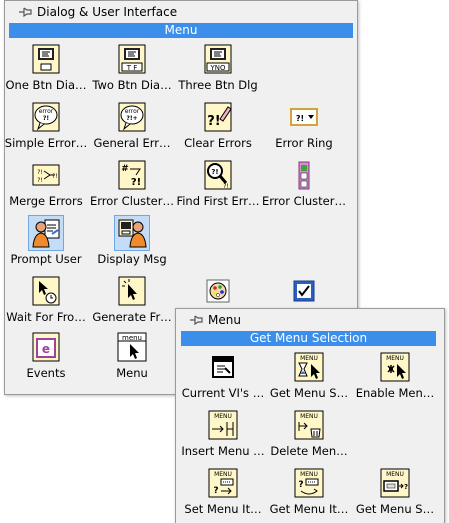 Image resolution: width=449 pixels, height=523 pixels. I want to click on tile: YNO, so click(218, 59).